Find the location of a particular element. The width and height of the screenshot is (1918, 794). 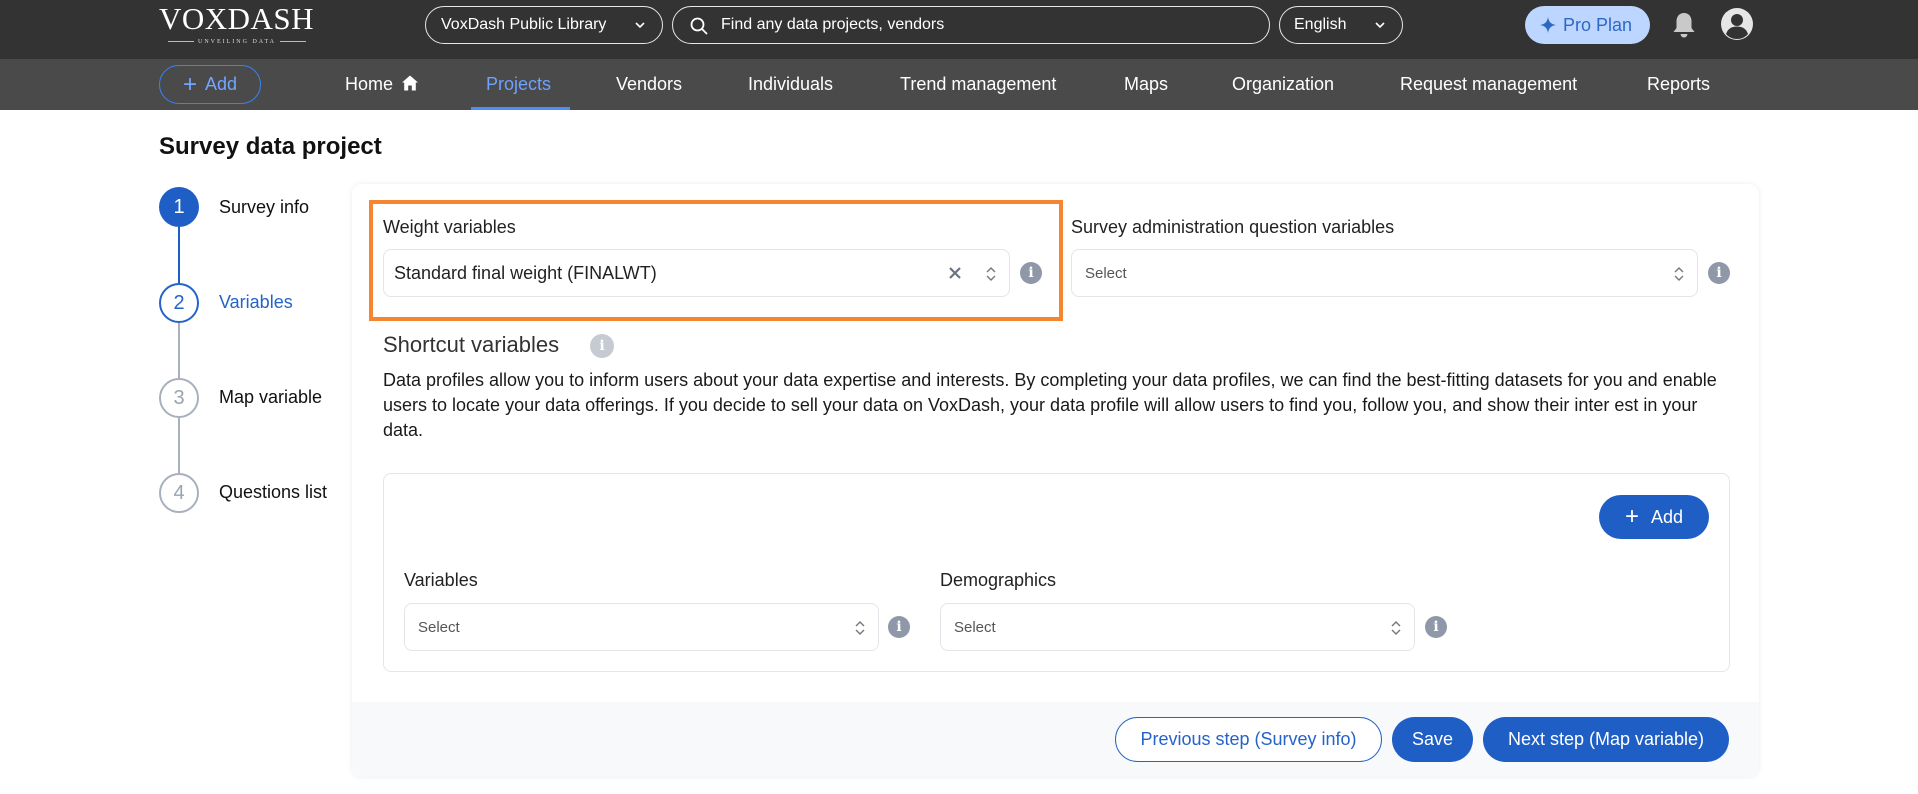

search-placeholder: Find any data projects, vendors is located at coordinates (833, 24).